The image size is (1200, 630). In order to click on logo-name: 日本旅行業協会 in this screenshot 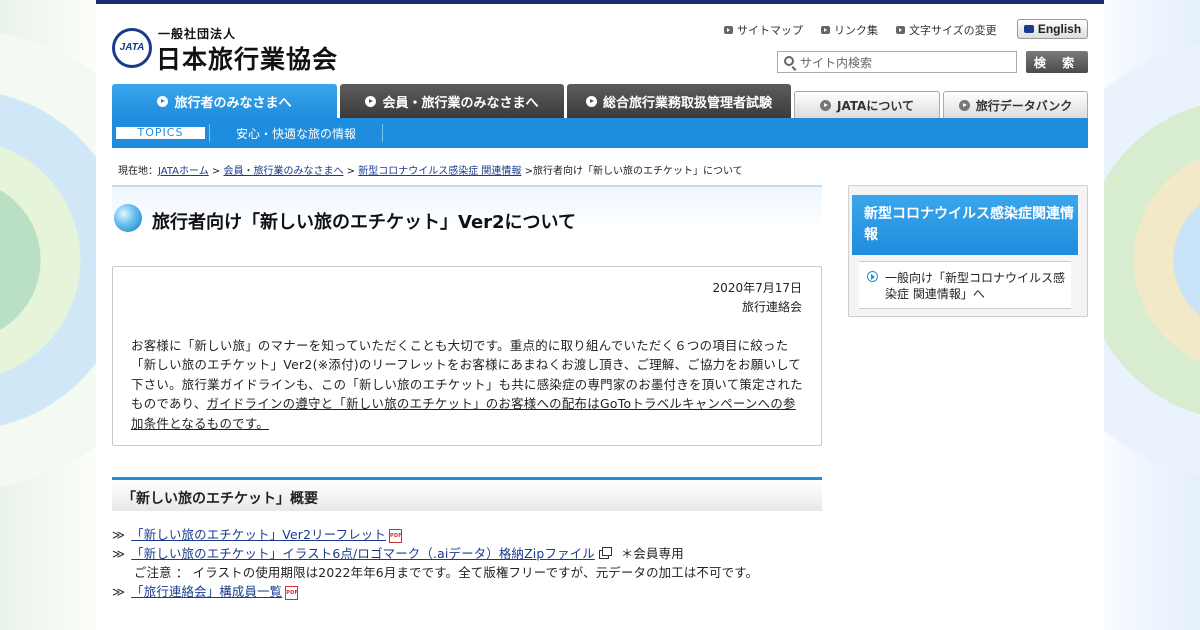, I will do `click(247, 59)`.